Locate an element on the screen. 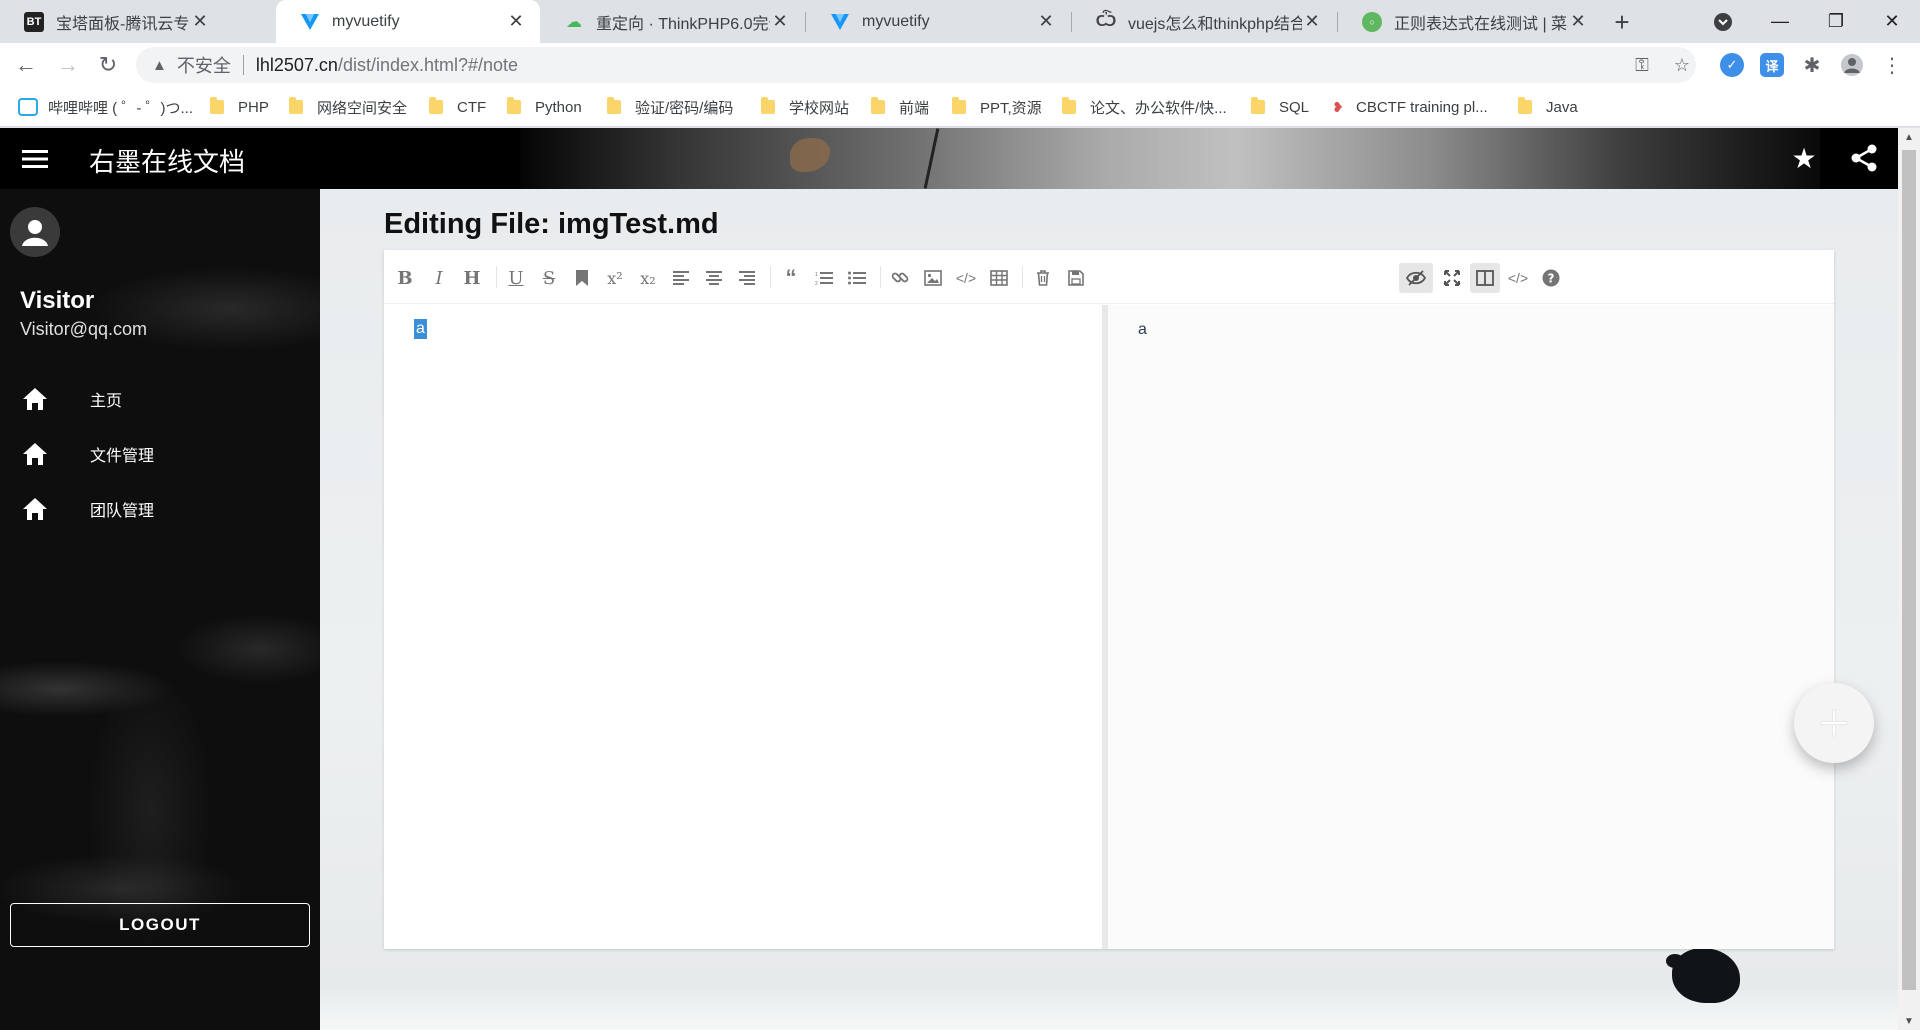 The width and height of the screenshot is (1920, 1030). close-window-icon: ✕ is located at coordinates (1892, 21).